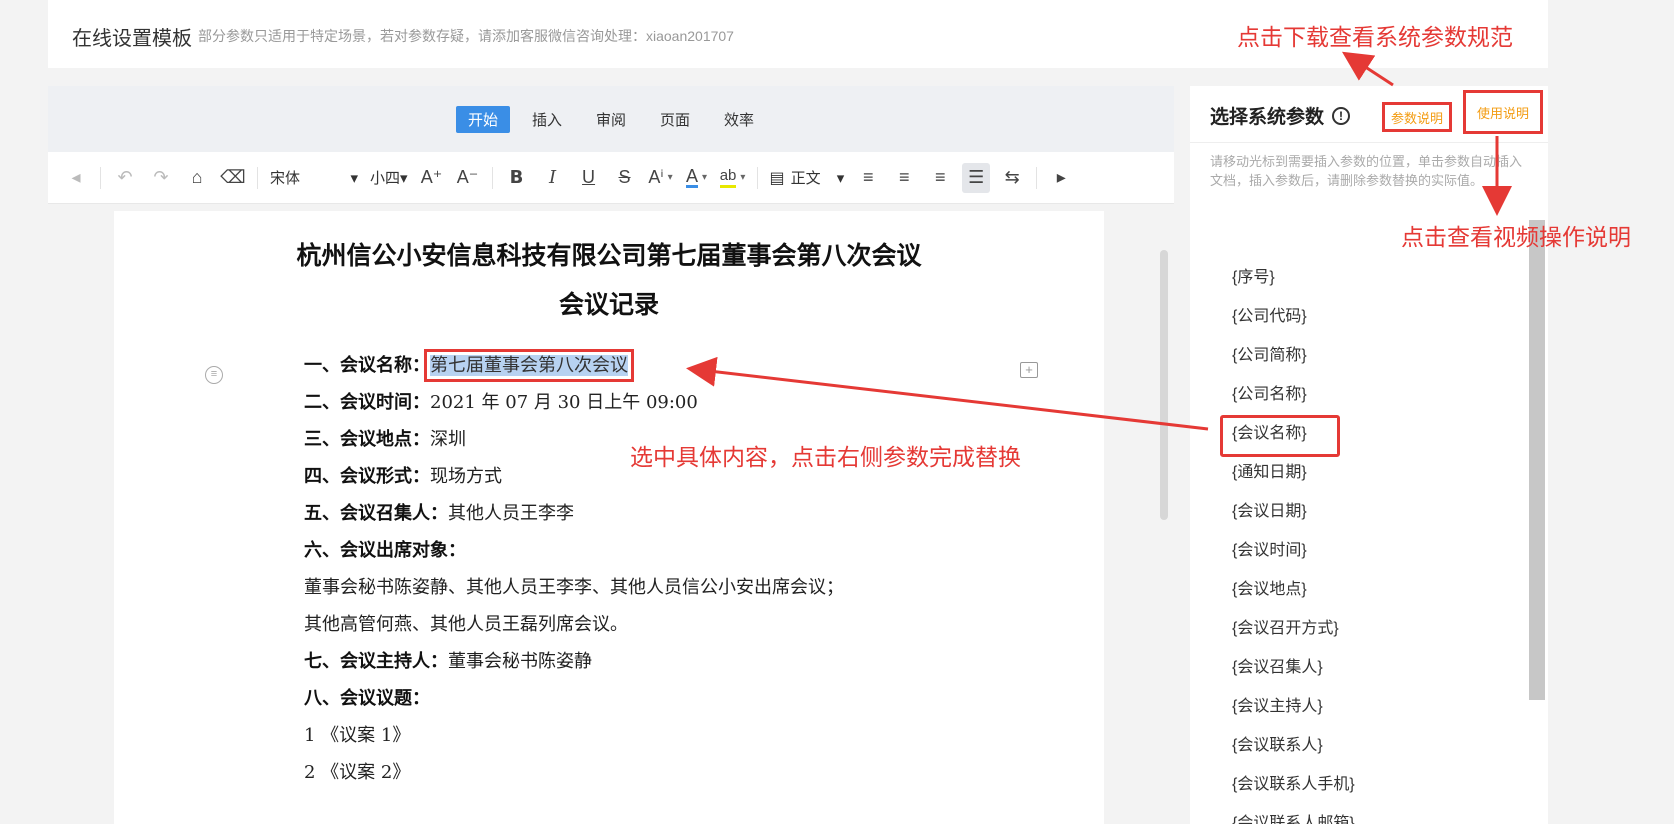  What do you see at coordinates (1029, 370) in the screenshot?
I see `add-comment-icon: +` at bounding box center [1029, 370].